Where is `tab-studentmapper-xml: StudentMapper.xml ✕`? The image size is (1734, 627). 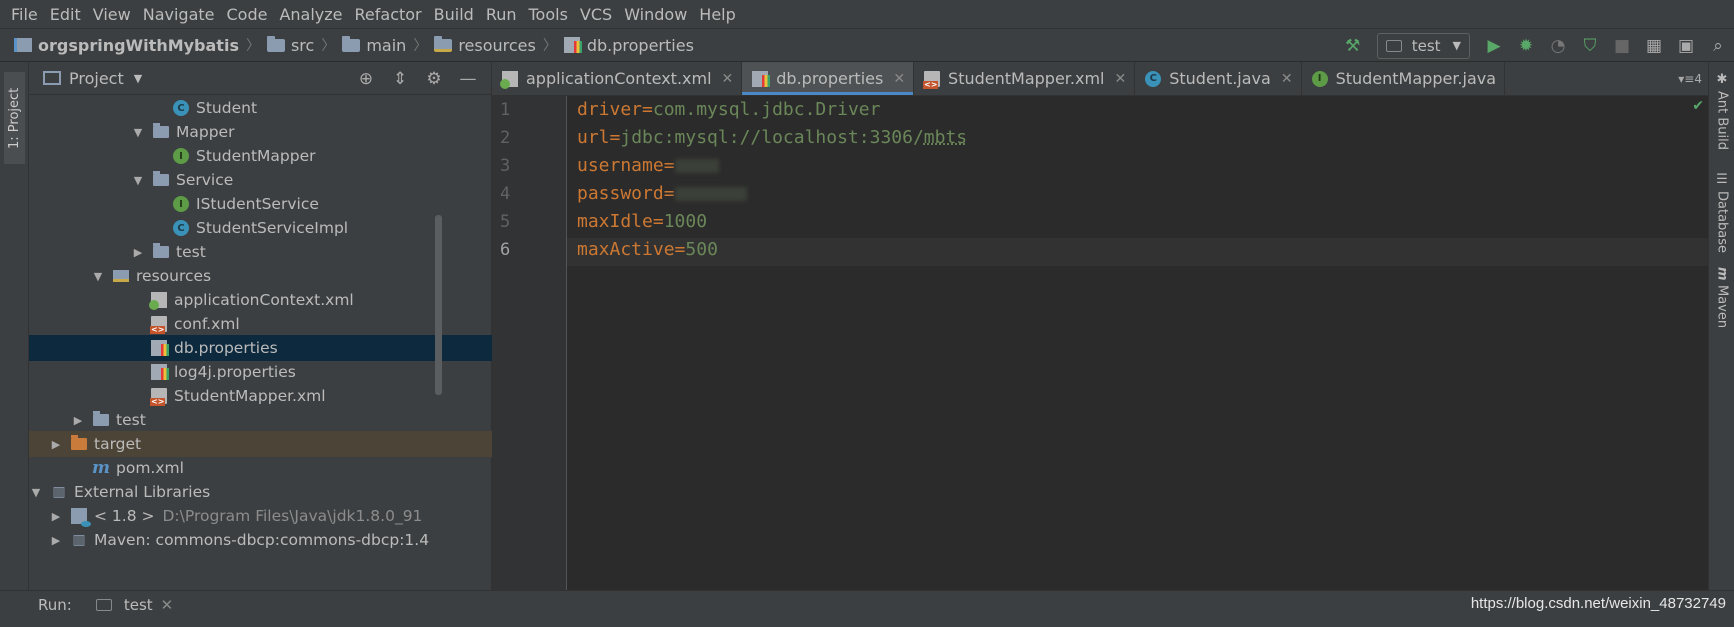
tab-studentmapper-xml: StudentMapper.xml ✕ is located at coordinates (1025, 78).